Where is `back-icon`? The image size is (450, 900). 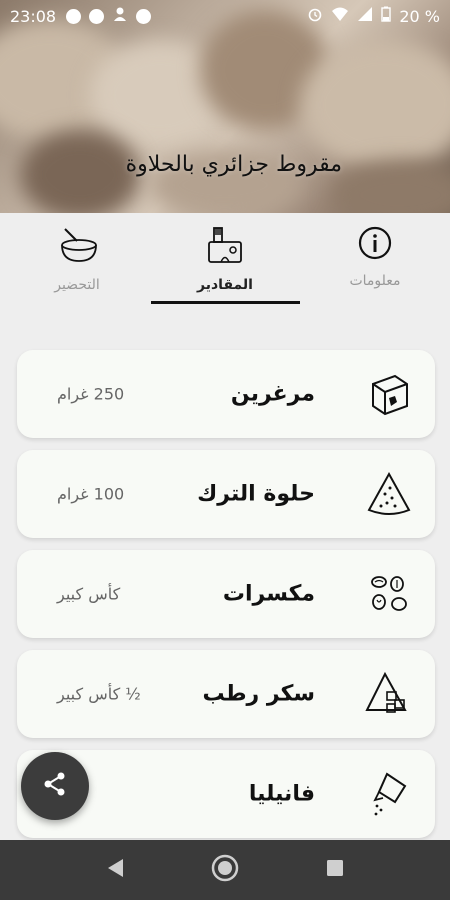
back-icon is located at coordinates (115, 870).